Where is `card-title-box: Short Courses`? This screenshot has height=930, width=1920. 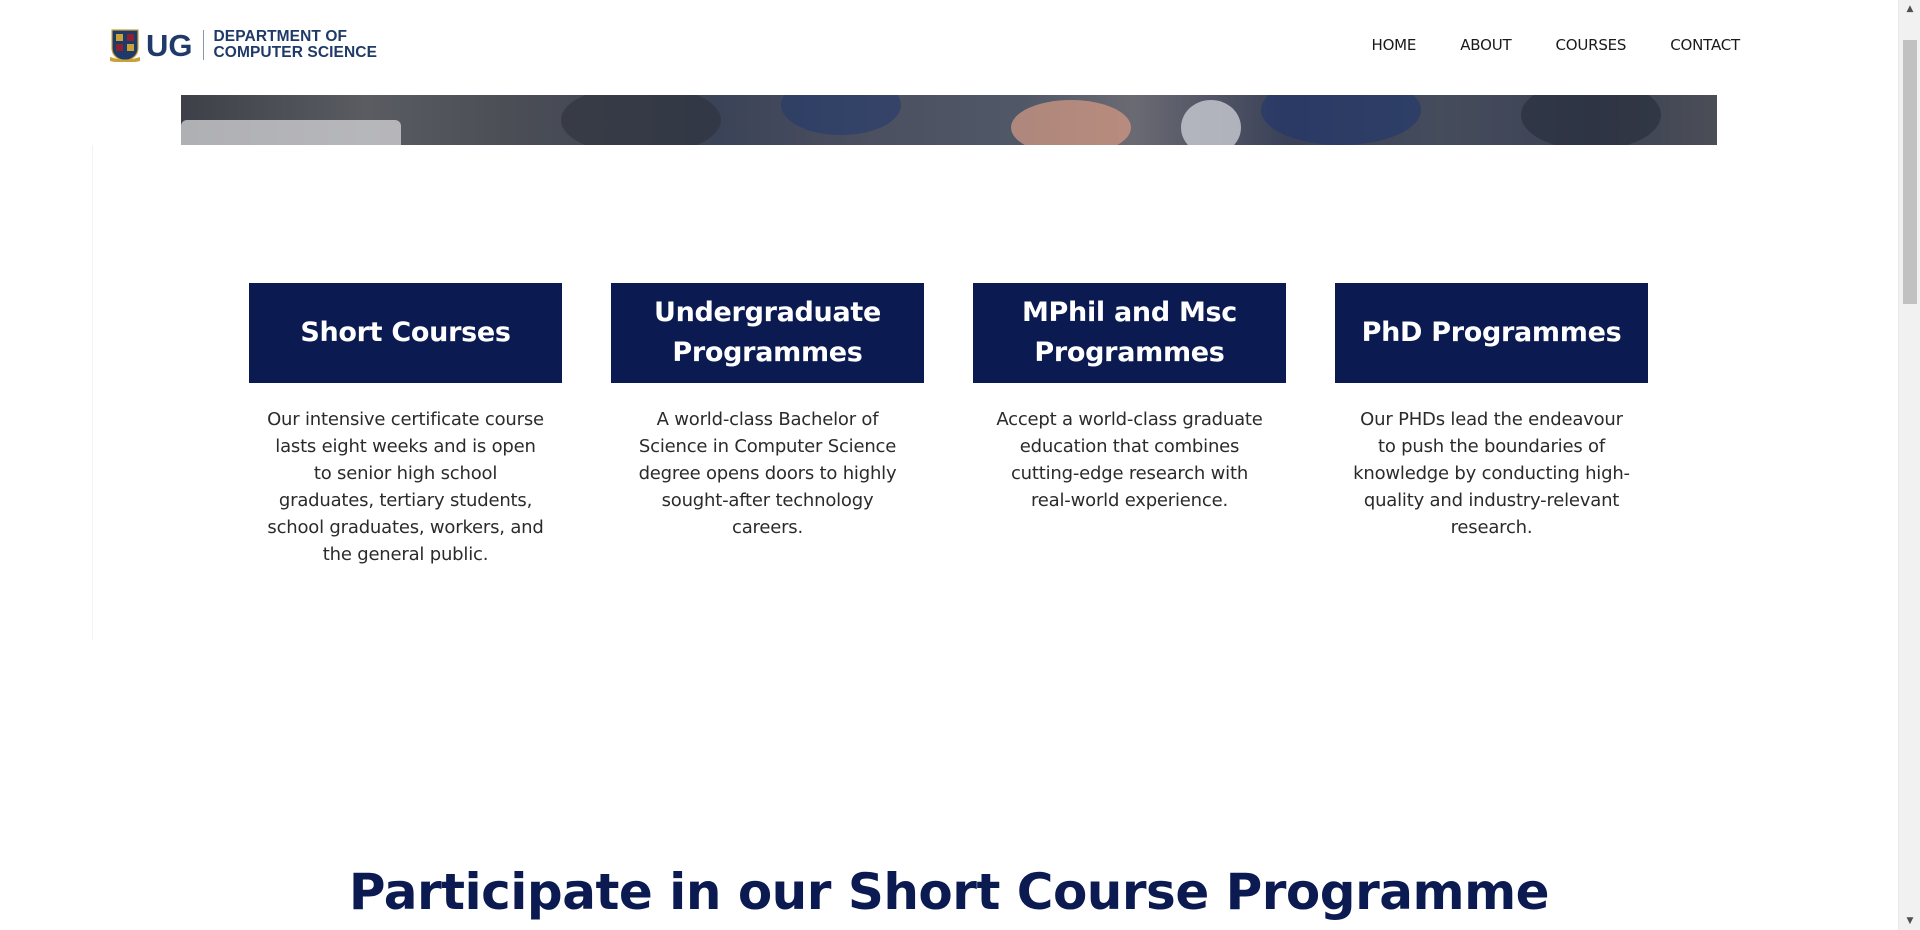 card-title-box: Short Courses is located at coordinates (405, 333).